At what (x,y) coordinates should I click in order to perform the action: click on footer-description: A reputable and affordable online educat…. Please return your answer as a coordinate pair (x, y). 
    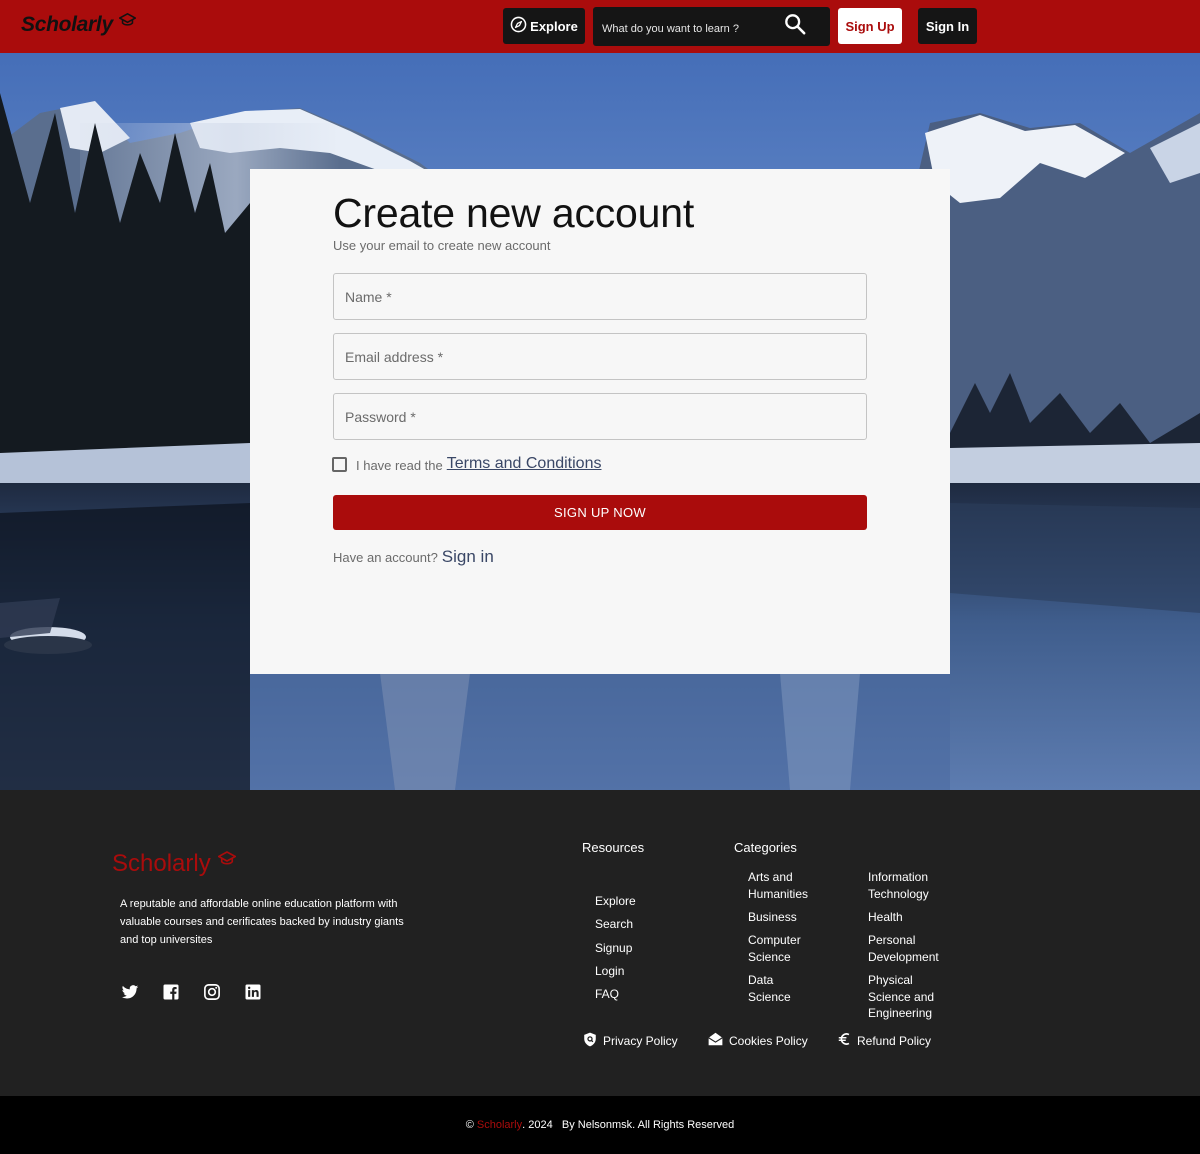
    Looking at the image, I should click on (262, 922).